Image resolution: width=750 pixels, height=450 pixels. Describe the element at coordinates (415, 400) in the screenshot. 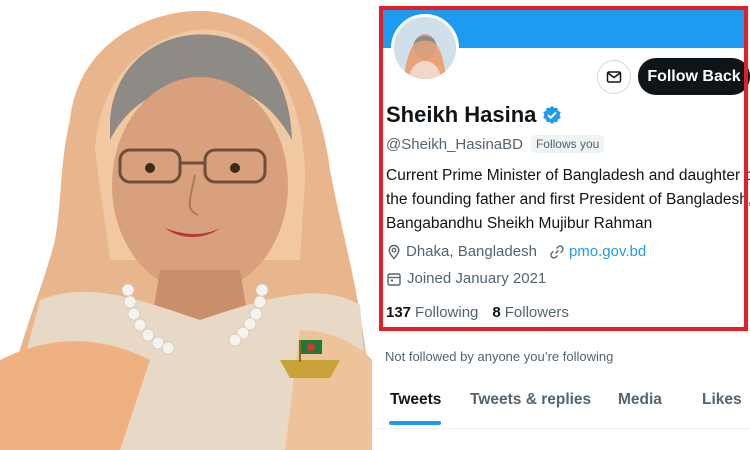

I see `tab-tweets: Tweets` at that location.